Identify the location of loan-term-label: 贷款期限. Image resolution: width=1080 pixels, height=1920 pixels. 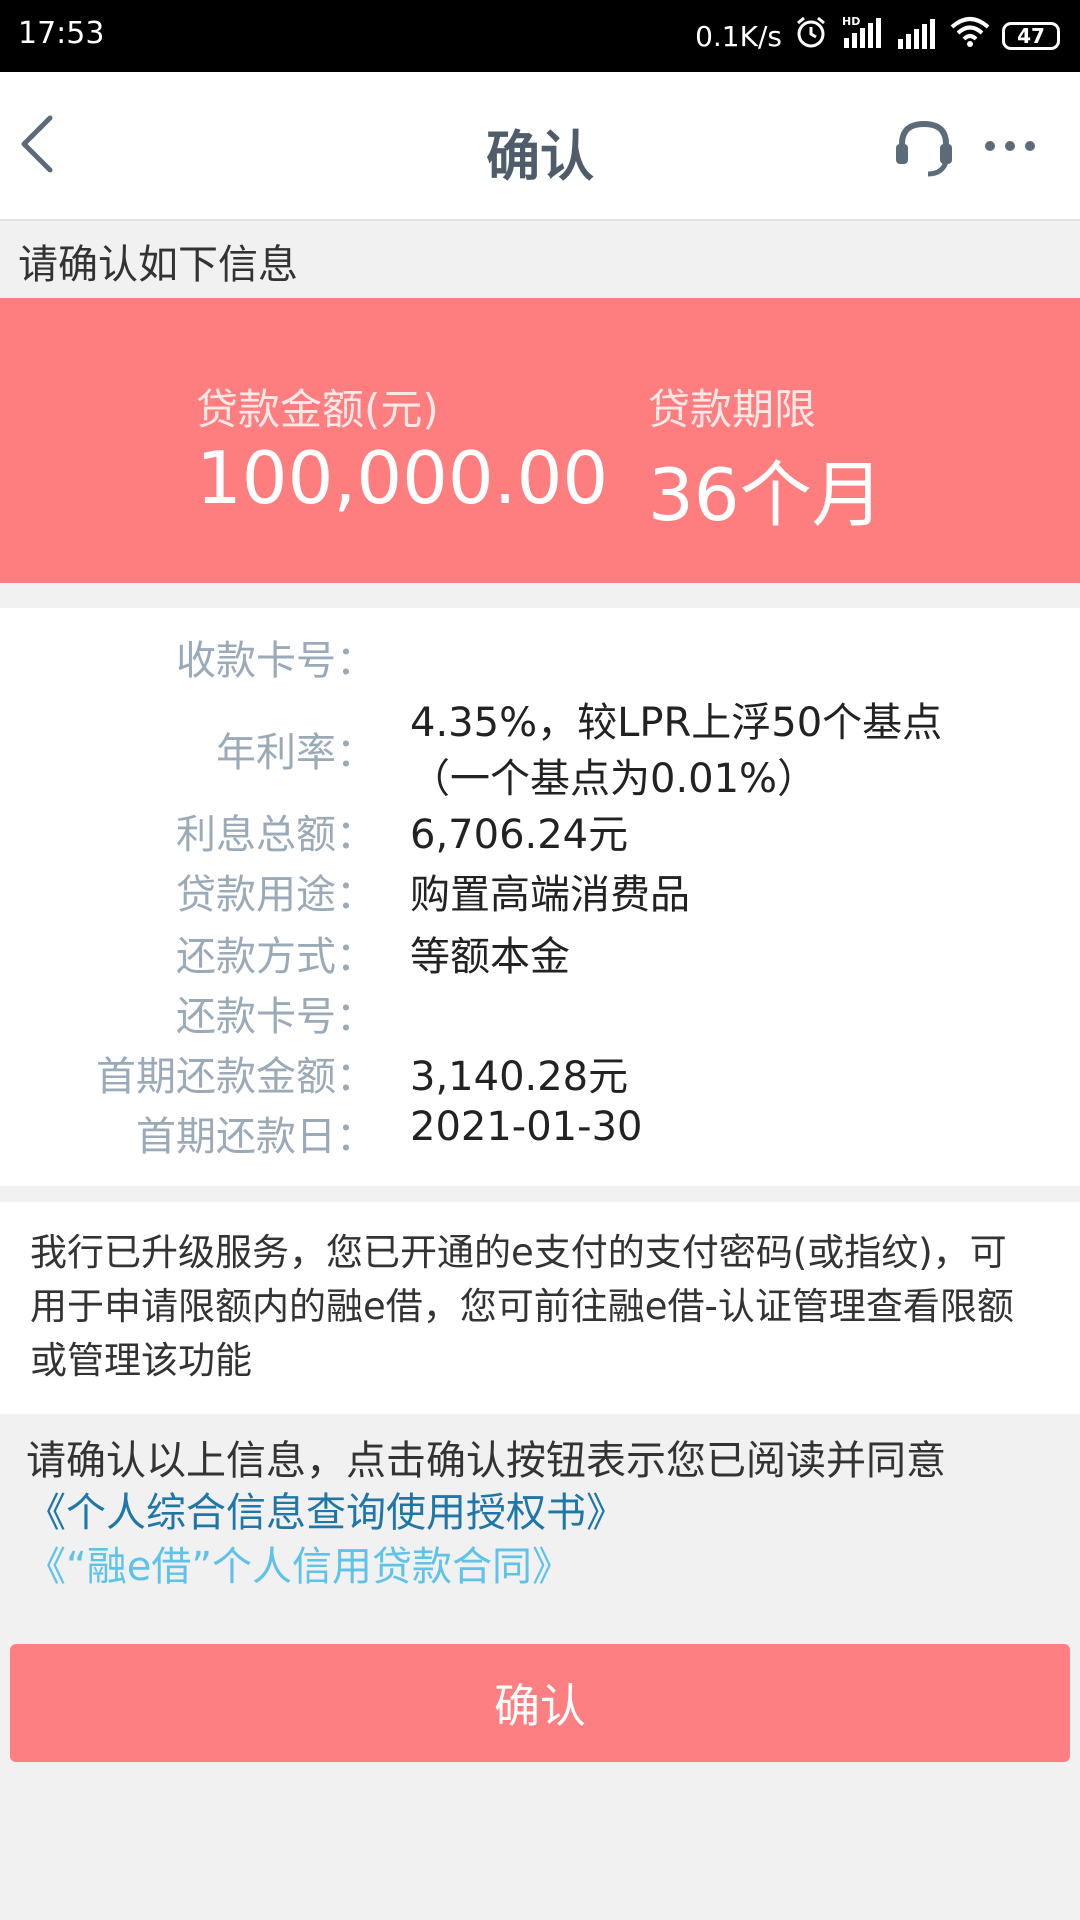
(732, 409).